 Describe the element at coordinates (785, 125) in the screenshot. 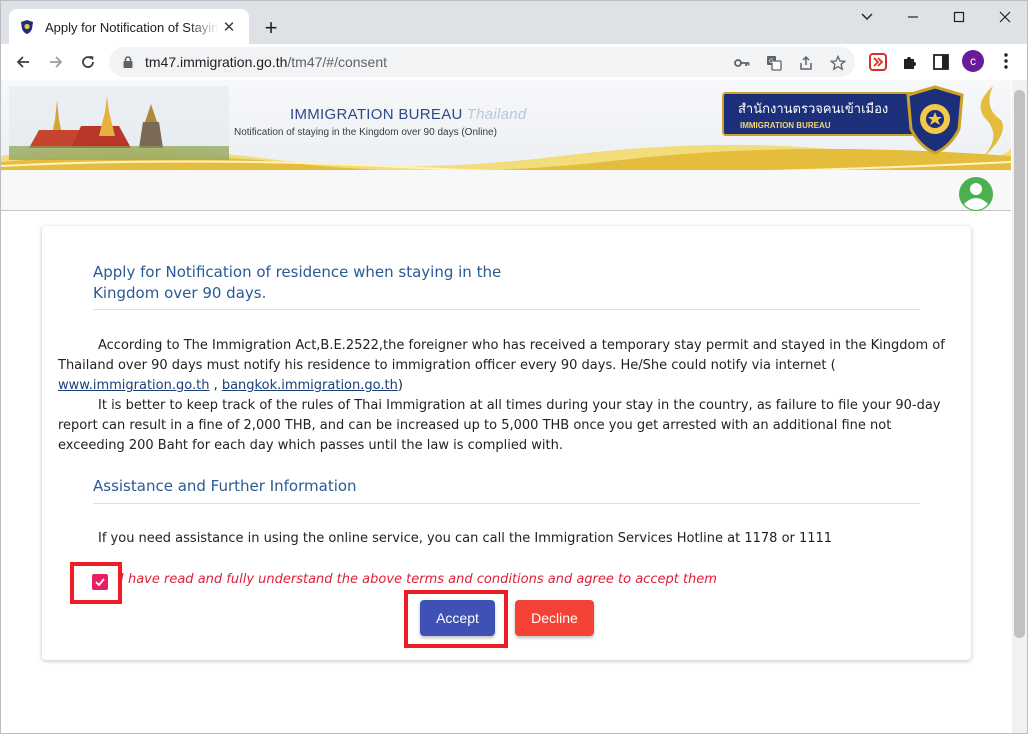

I see `badge-english-name: IMMIGRATION BUREAU` at that location.